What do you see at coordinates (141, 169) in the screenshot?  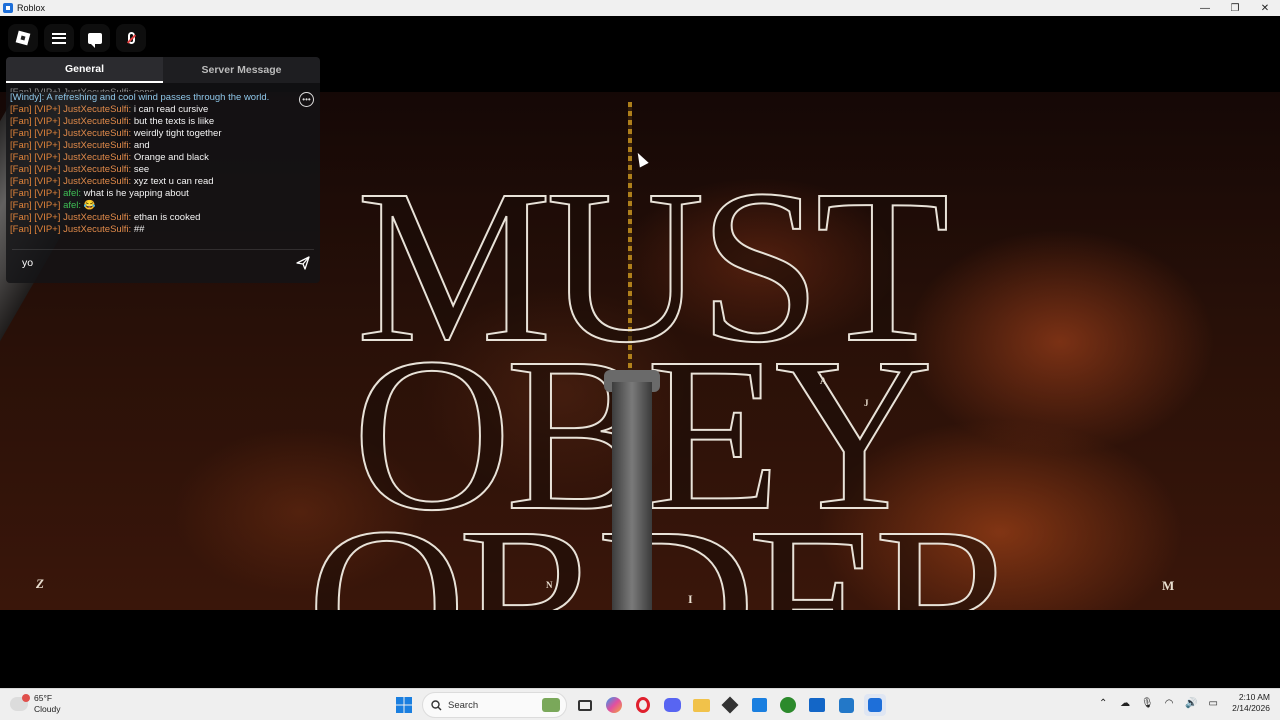 I see `chat-message-text: see` at bounding box center [141, 169].